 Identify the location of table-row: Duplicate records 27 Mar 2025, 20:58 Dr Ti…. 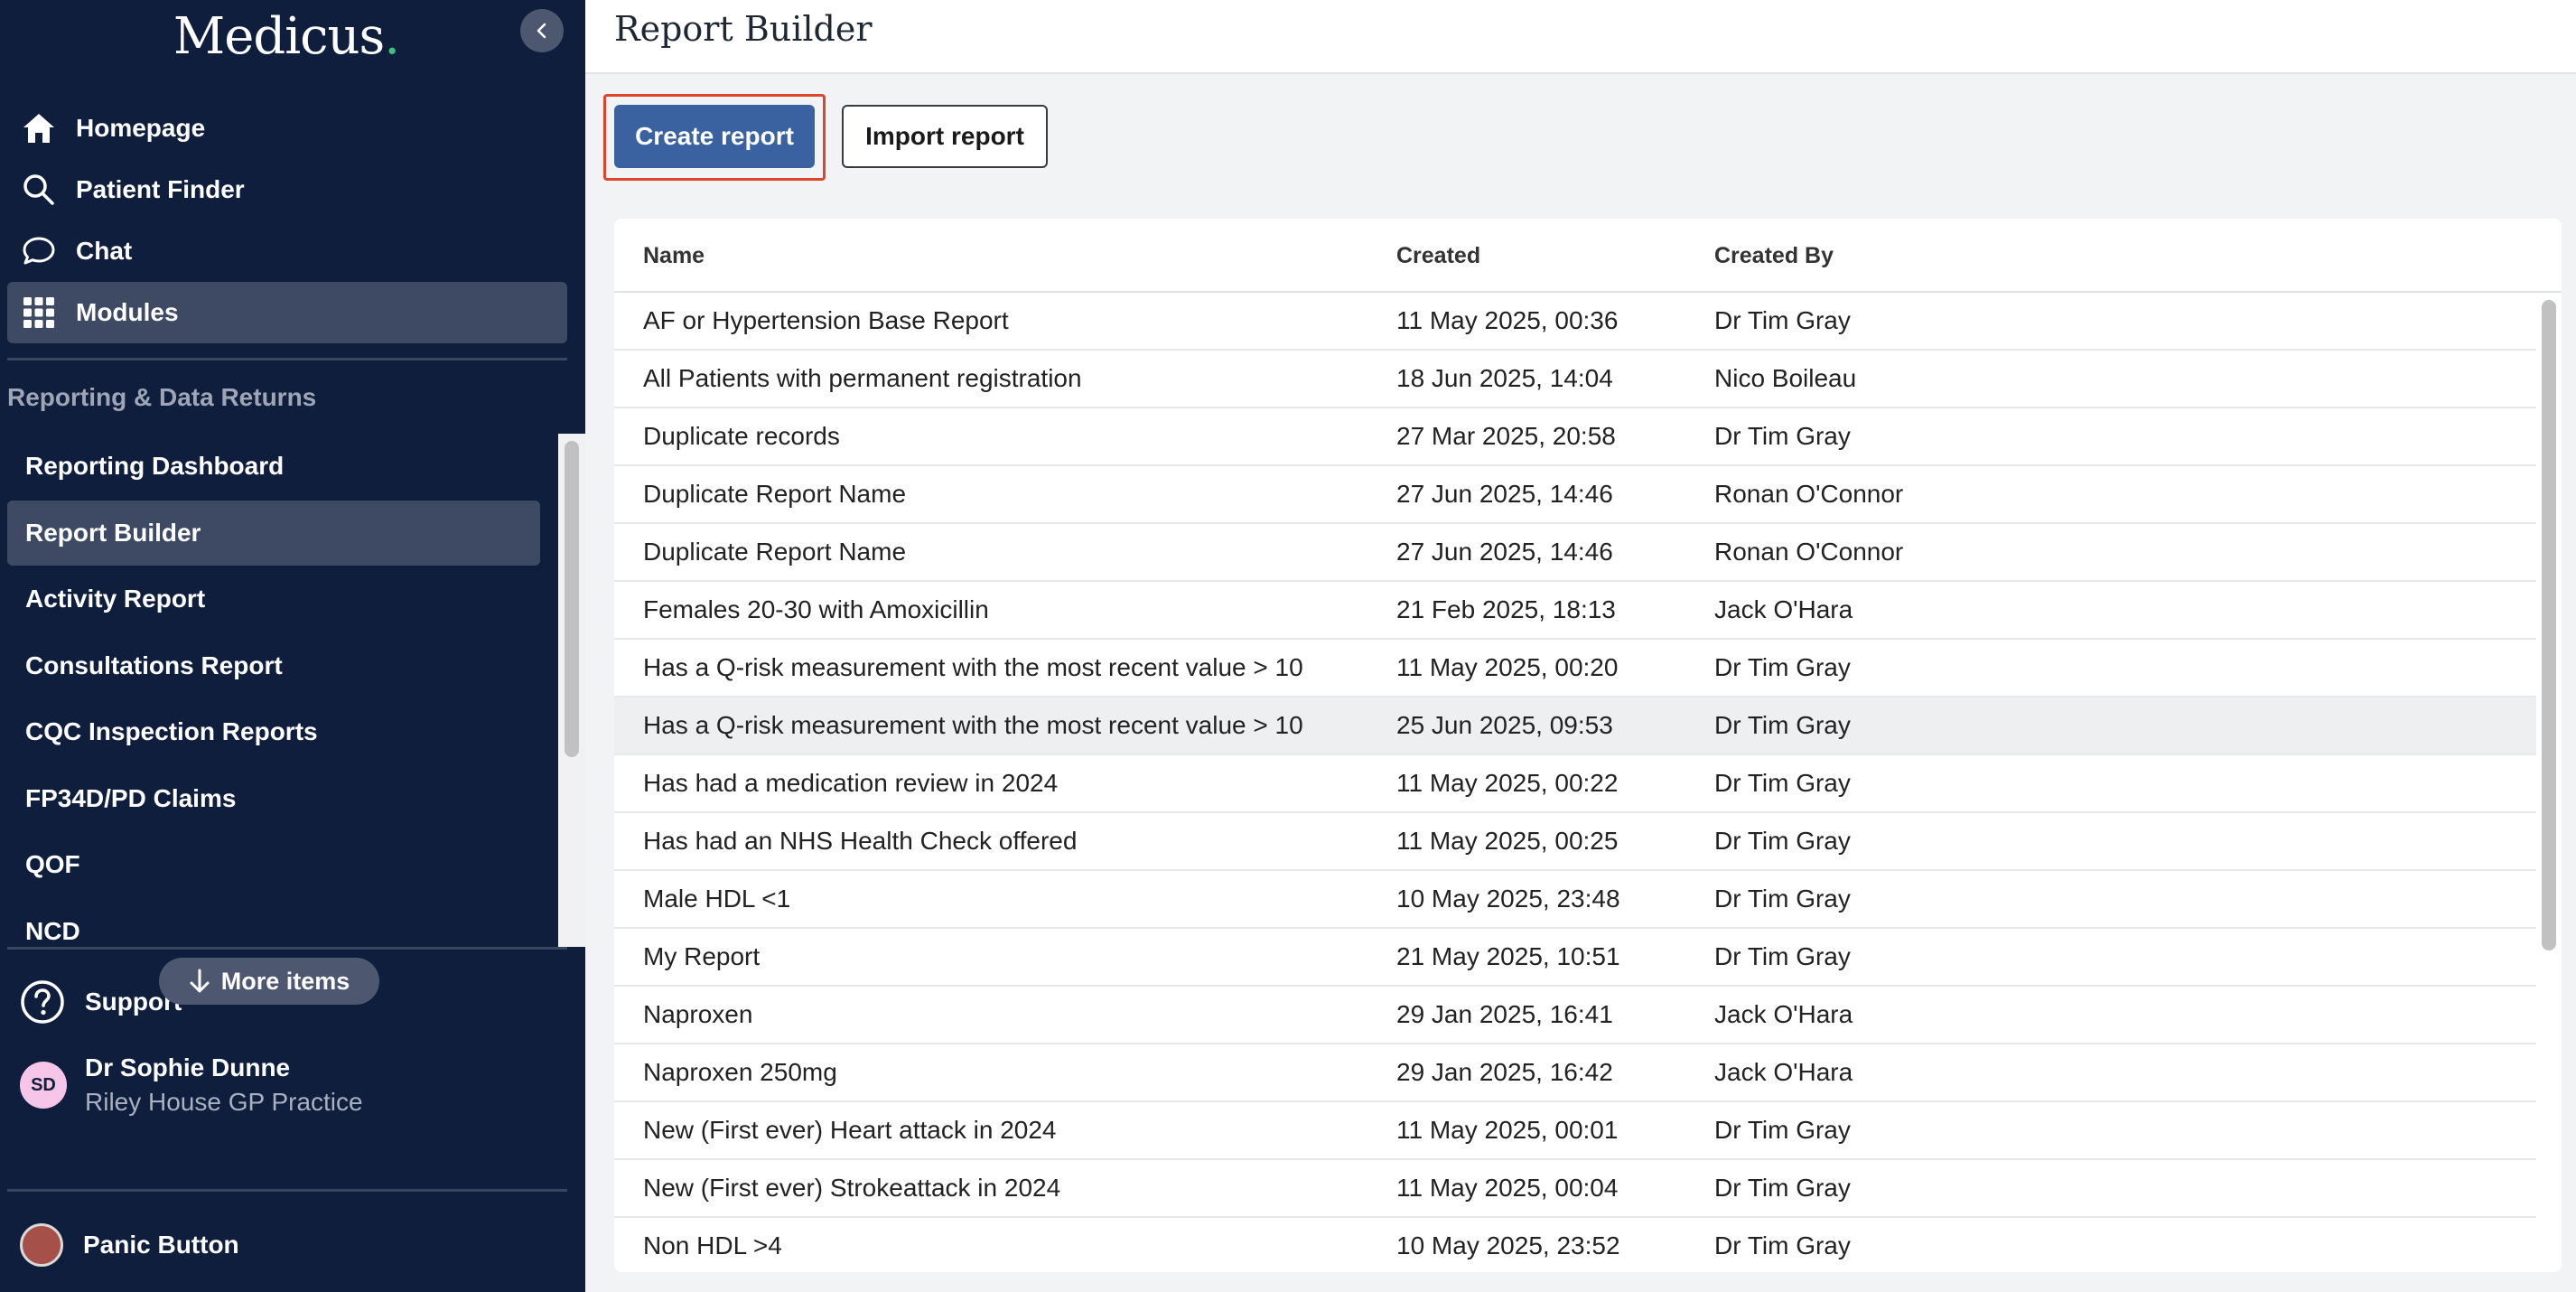
(1575, 437).